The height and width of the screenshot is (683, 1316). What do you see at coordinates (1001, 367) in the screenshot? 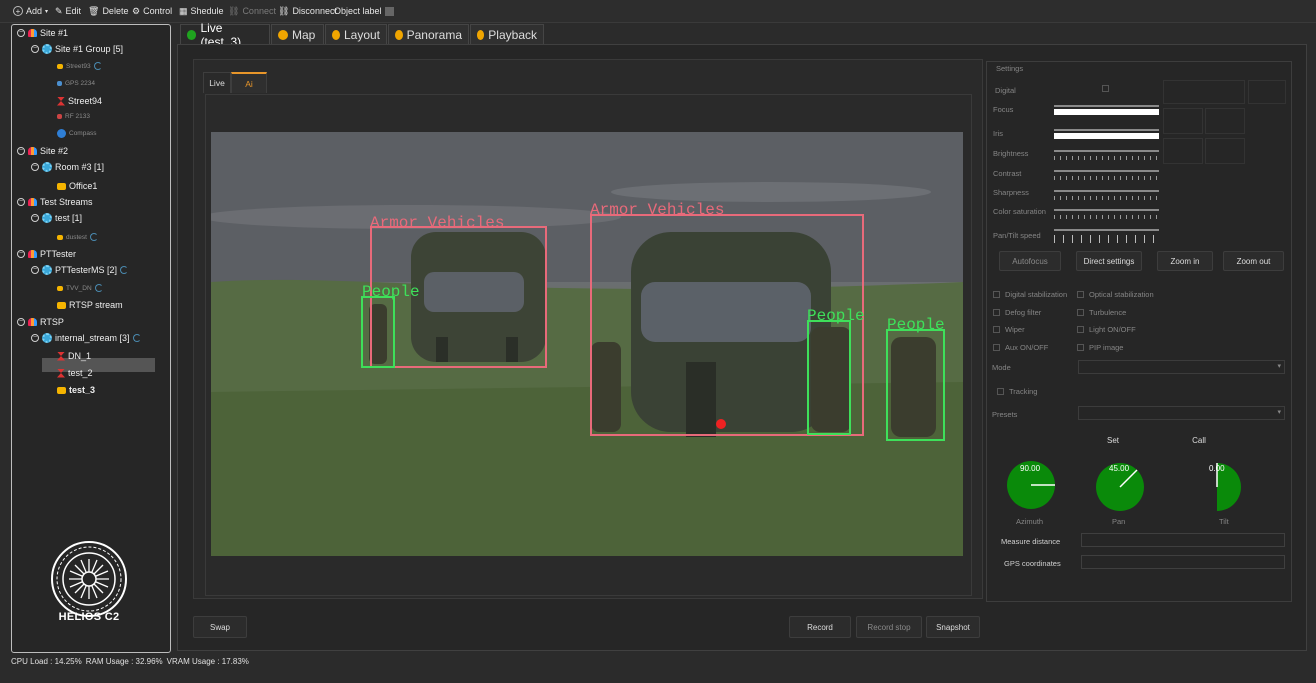
I see `mode-label: Mode` at bounding box center [1001, 367].